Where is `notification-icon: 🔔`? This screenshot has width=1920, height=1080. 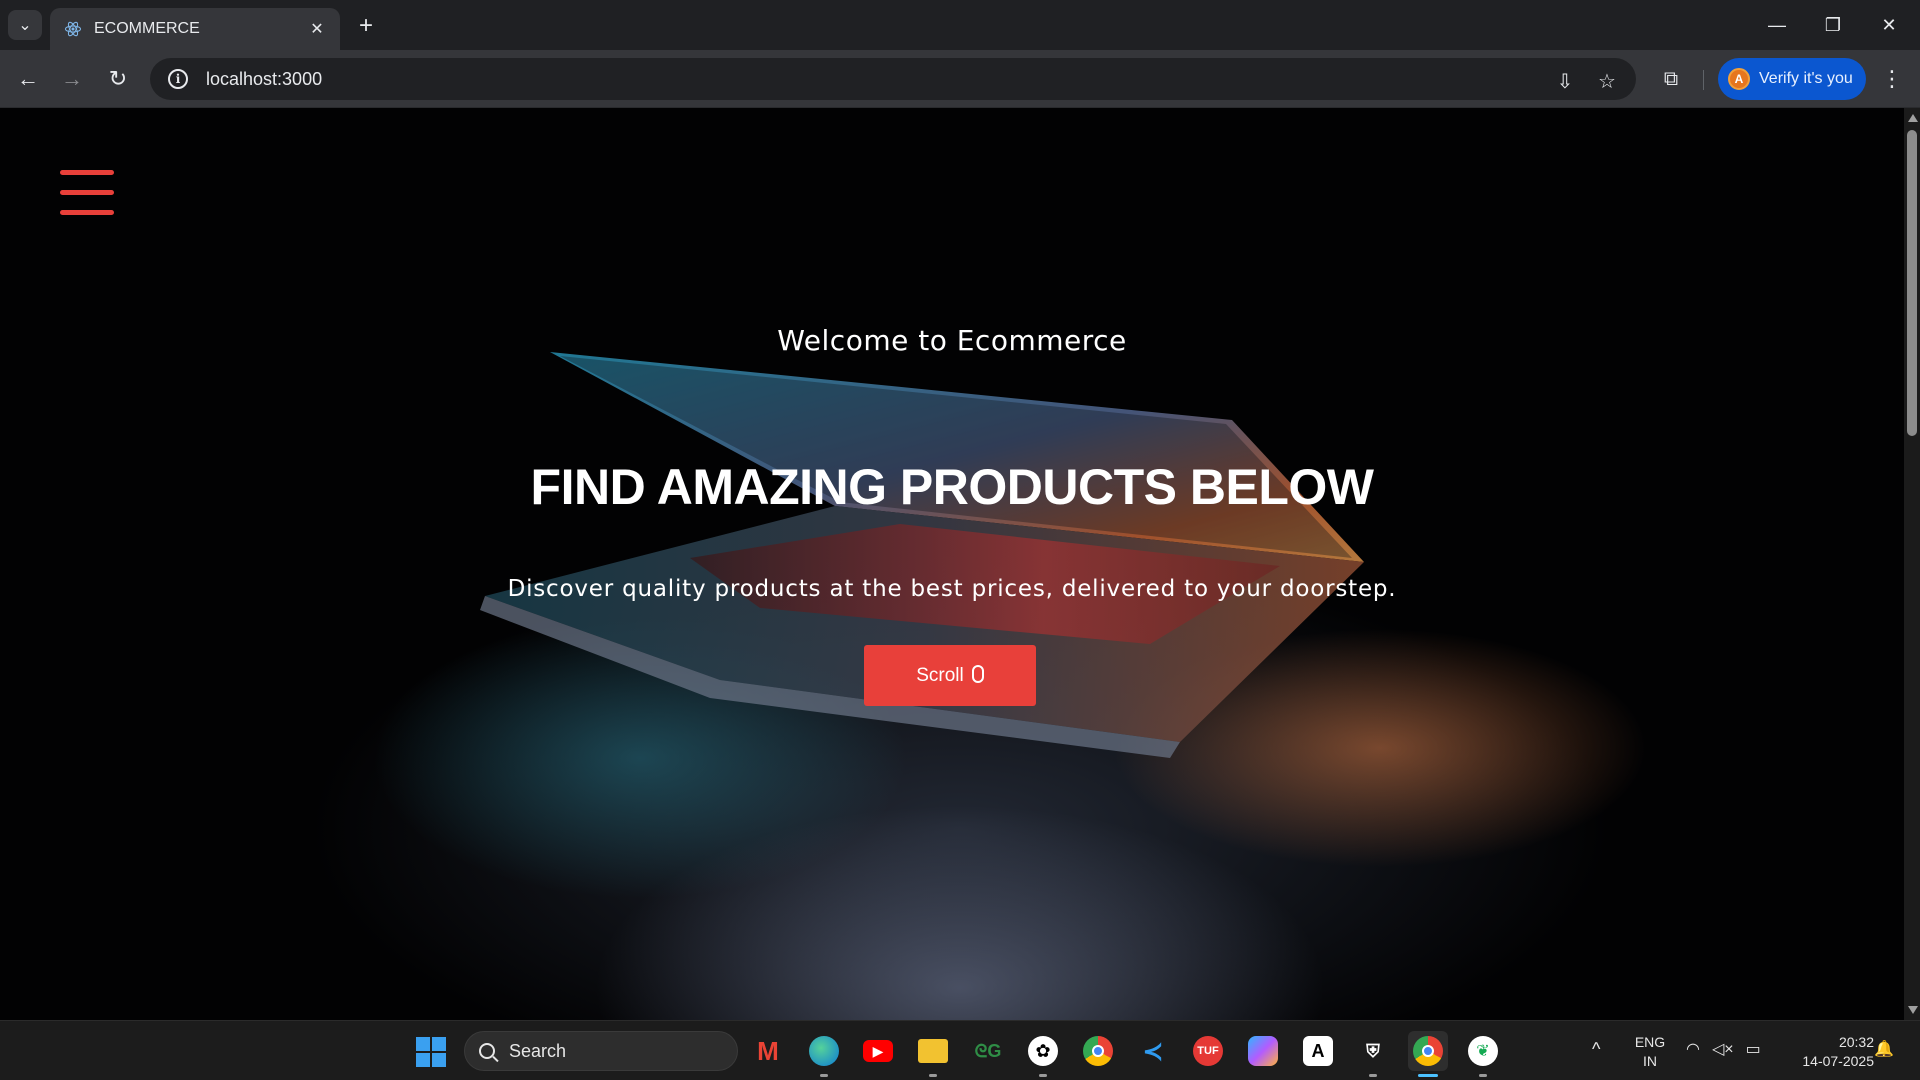 notification-icon: 🔔 is located at coordinates (1884, 1049).